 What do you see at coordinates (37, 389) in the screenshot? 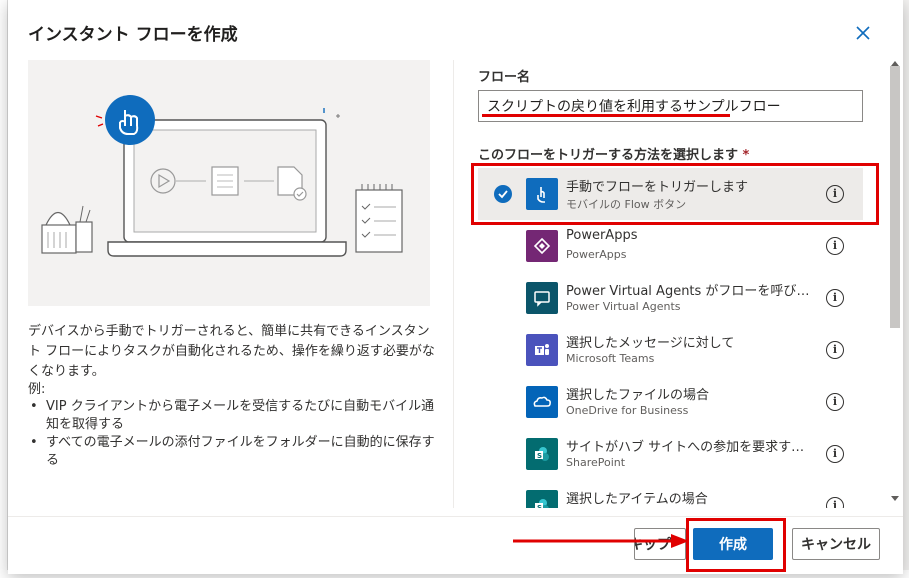
I see `examples-label: 例:` at bounding box center [37, 389].